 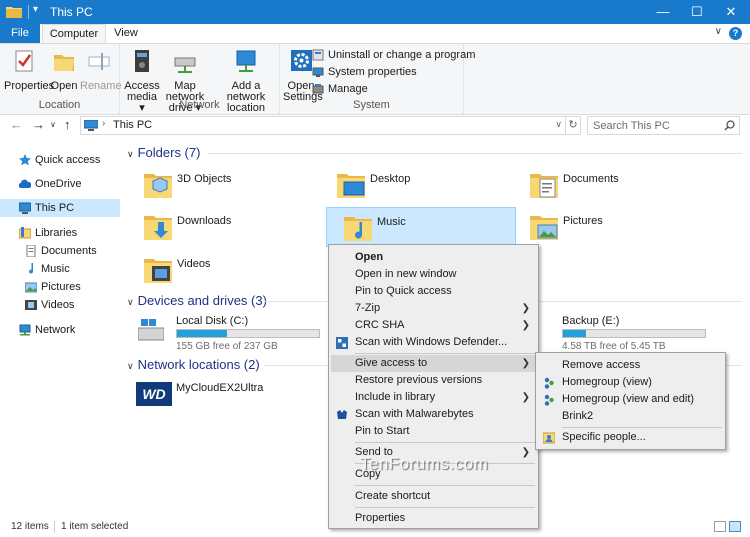 What do you see at coordinates (424, 463) in the screenshot?
I see `watermark: TenForums.com` at bounding box center [424, 463].